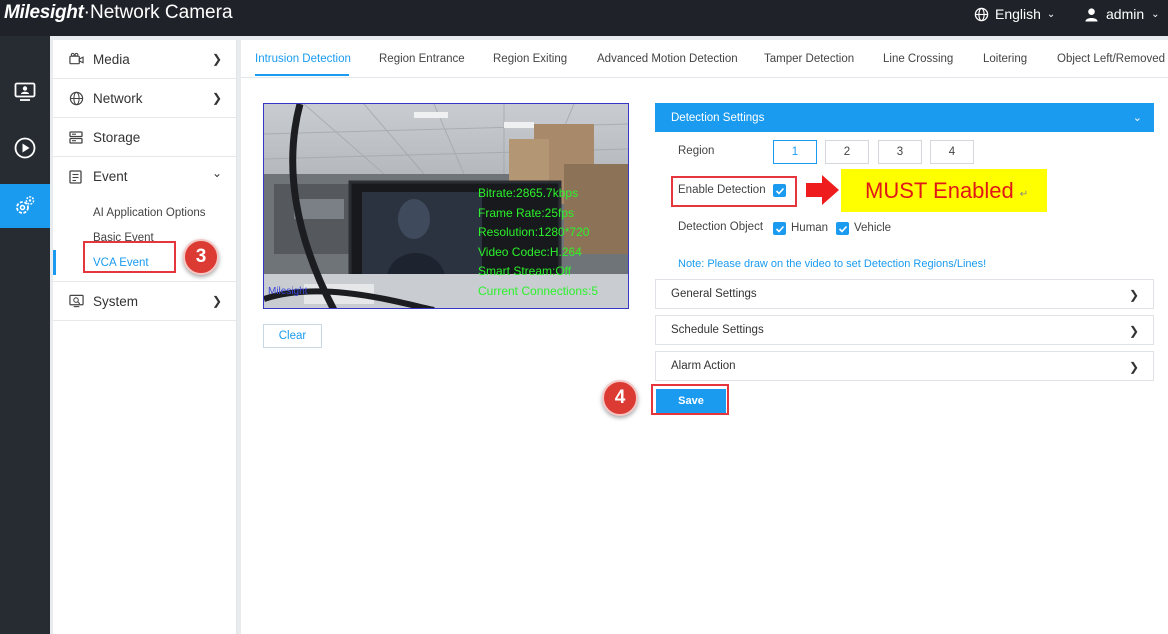 Image resolution: width=1168 pixels, height=634 pixels. I want to click on vehicle-checkbox, so click(842, 228).